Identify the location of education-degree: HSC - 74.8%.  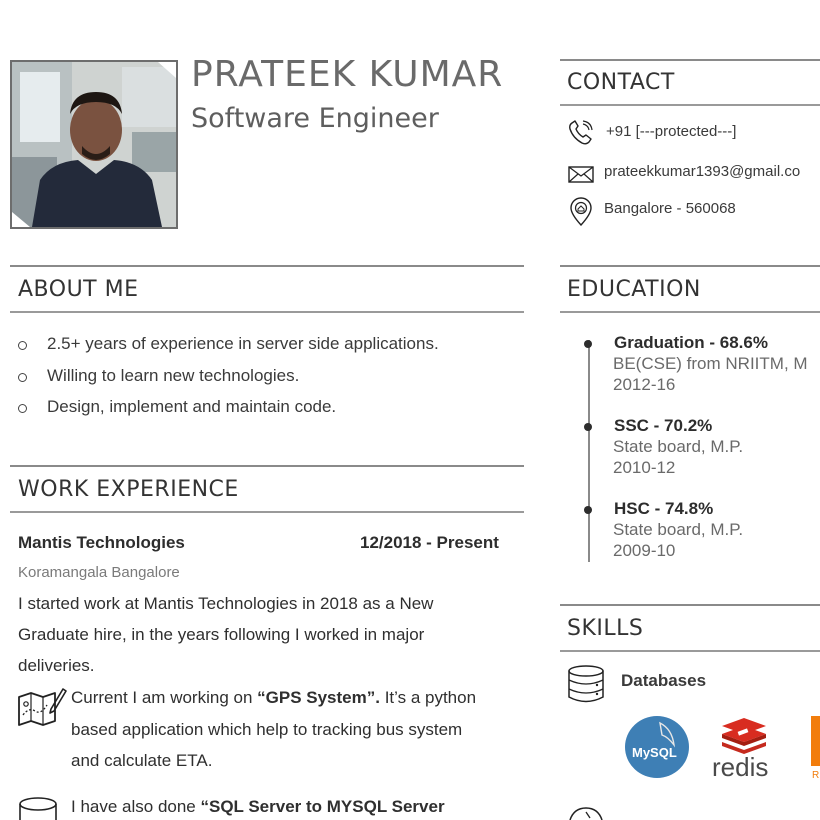
(664, 508).